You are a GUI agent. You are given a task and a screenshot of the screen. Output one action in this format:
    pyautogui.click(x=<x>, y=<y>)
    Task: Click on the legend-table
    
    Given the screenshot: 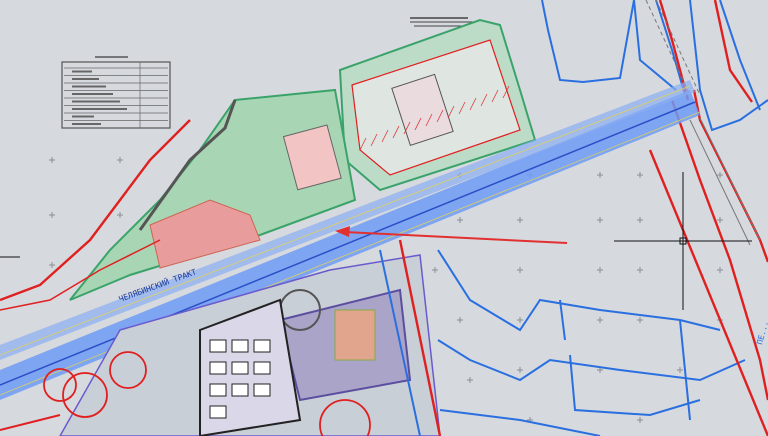 What is the action you would take?
    pyautogui.click(x=116, y=92)
    